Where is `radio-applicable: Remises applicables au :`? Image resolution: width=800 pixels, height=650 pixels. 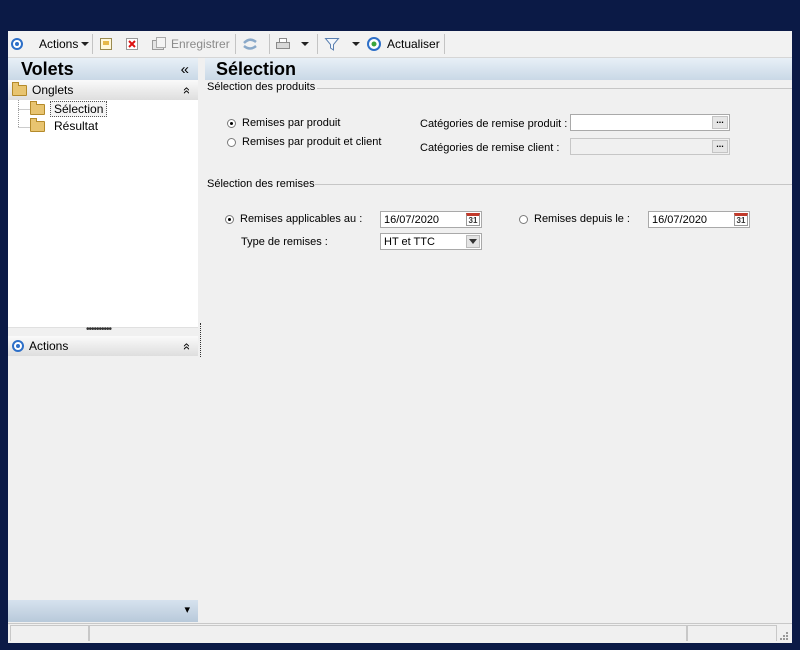
radio-applicable: Remises applicables au : is located at coordinates (293, 219).